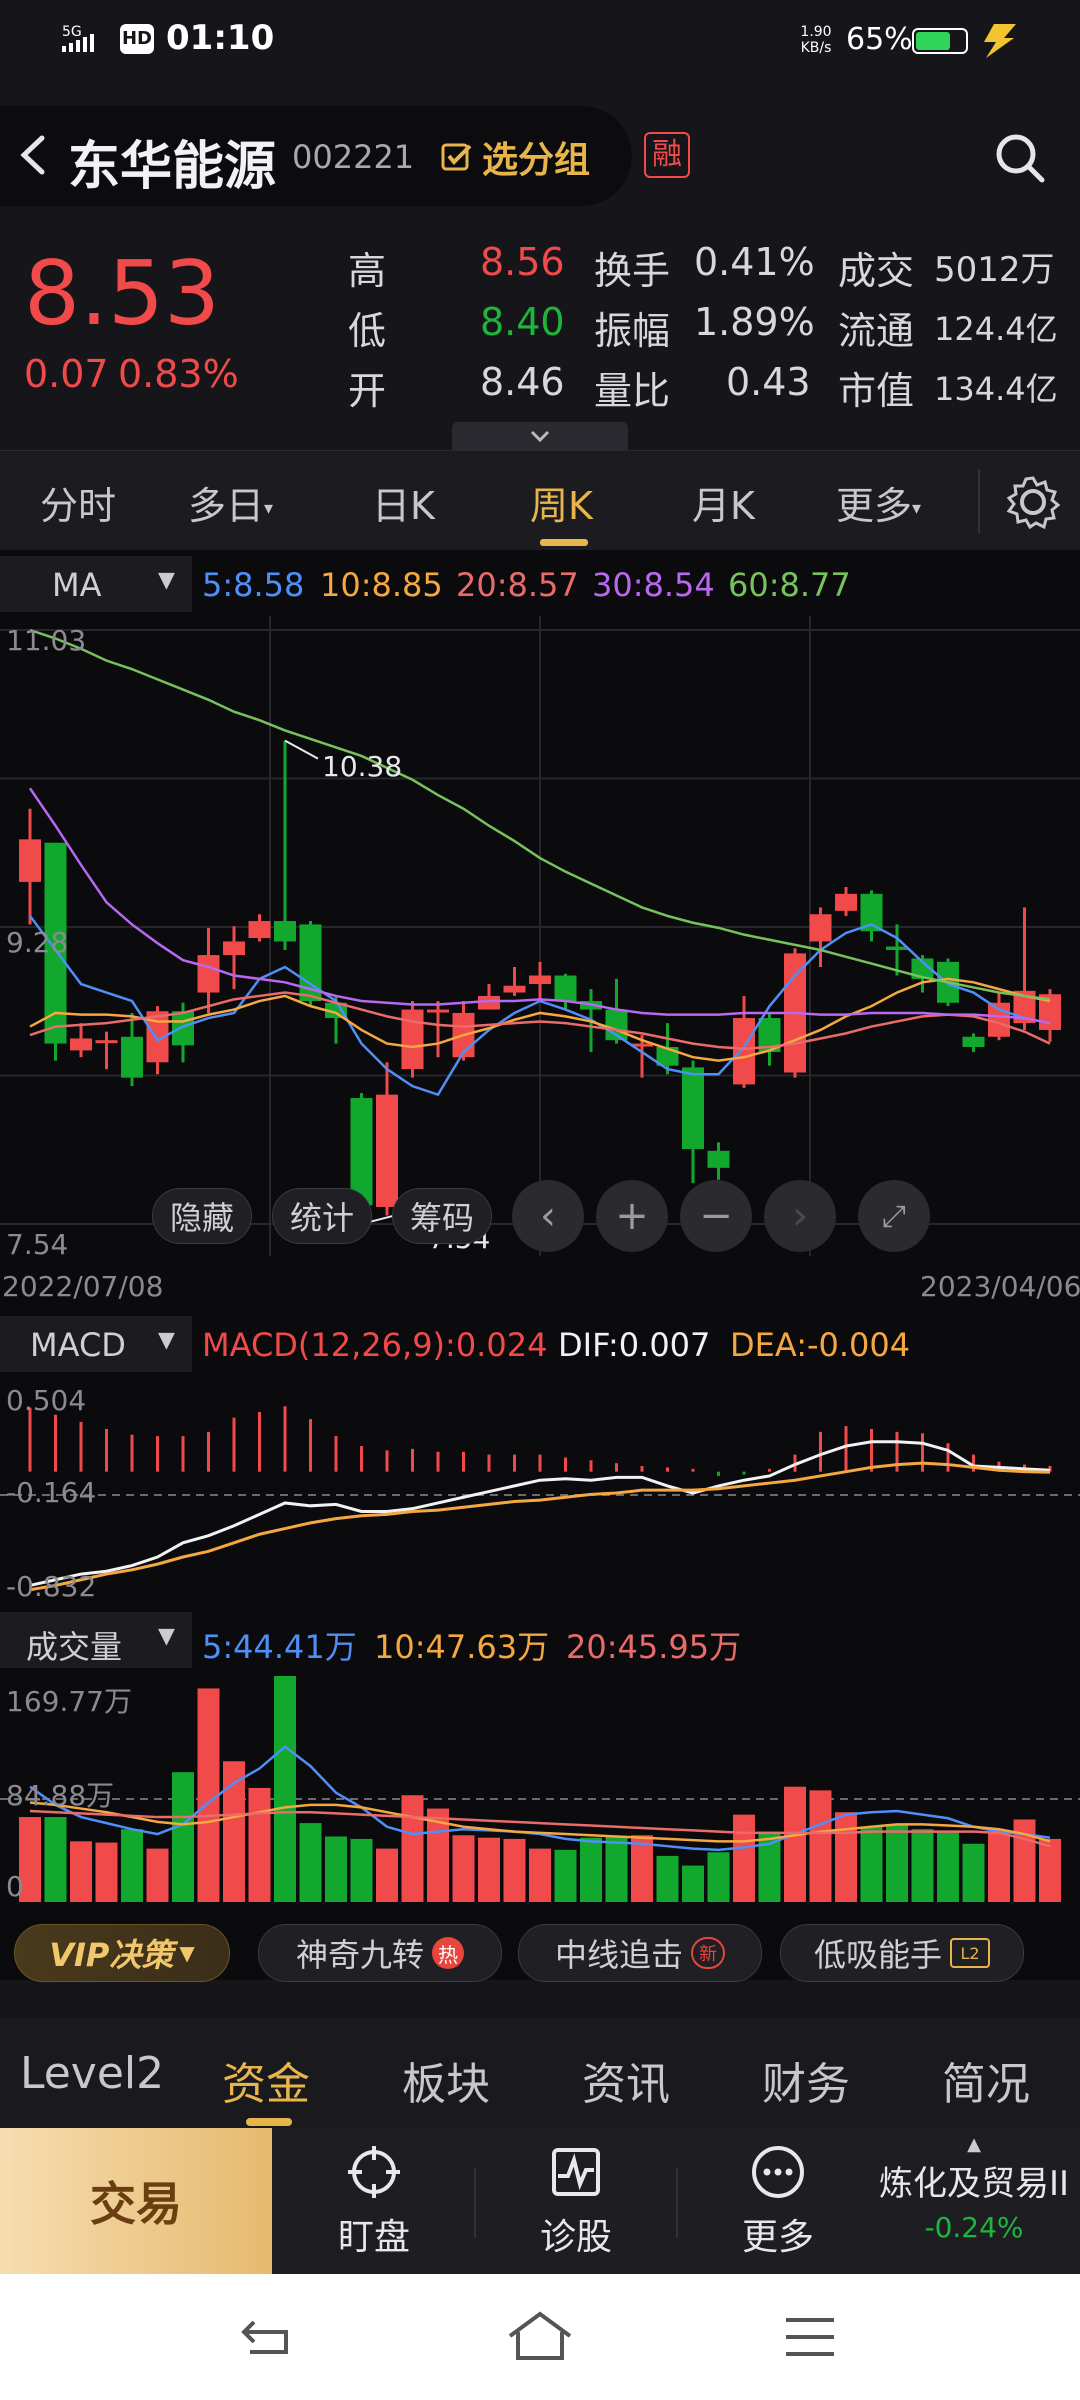  What do you see at coordinates (716, 1216) in the screenshot?
I see `zoom-out-icon: −` at bounding box center [716, 1216].